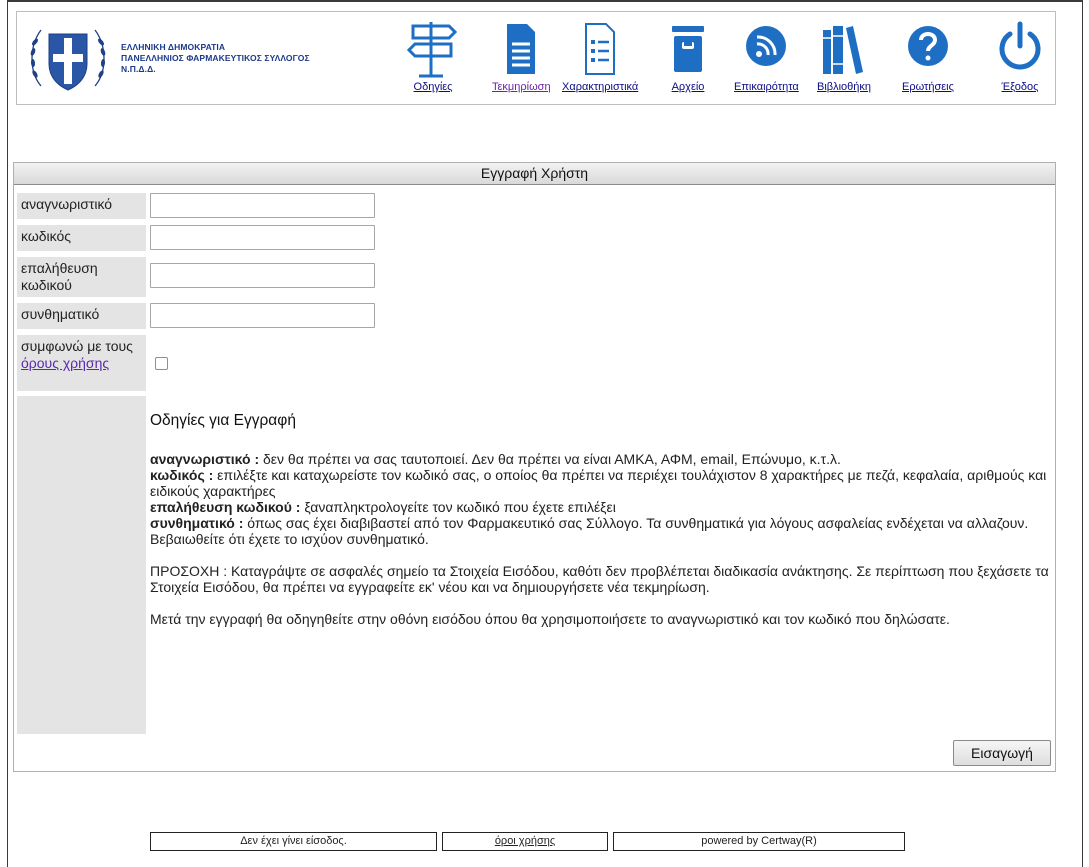 The width and height of the screenshot is (1089, 867). I want to click on nav-odigies: Οδηγίες, so click(433, 55).